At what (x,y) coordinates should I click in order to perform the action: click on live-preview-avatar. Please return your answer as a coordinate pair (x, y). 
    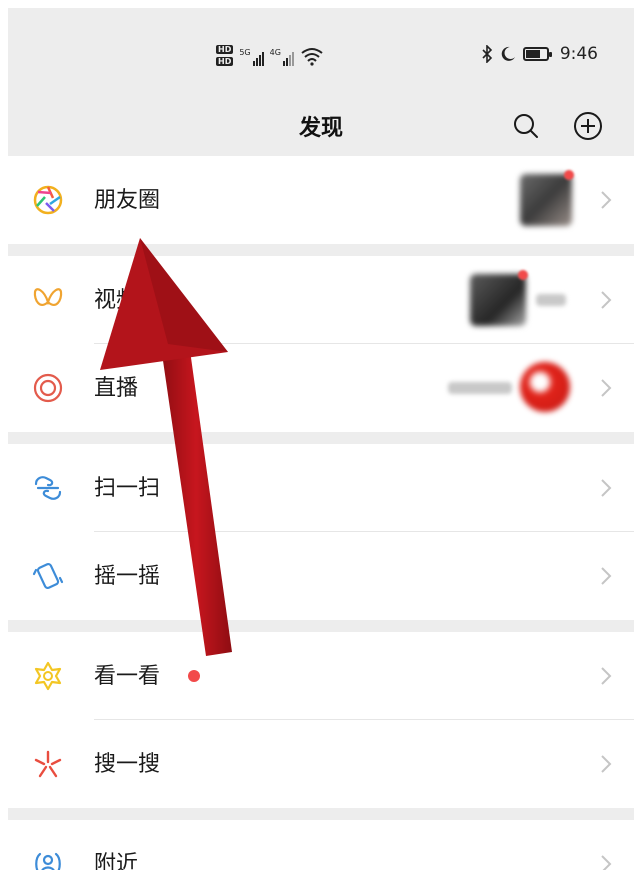
    Looking at the image, I should click on (545, 387).